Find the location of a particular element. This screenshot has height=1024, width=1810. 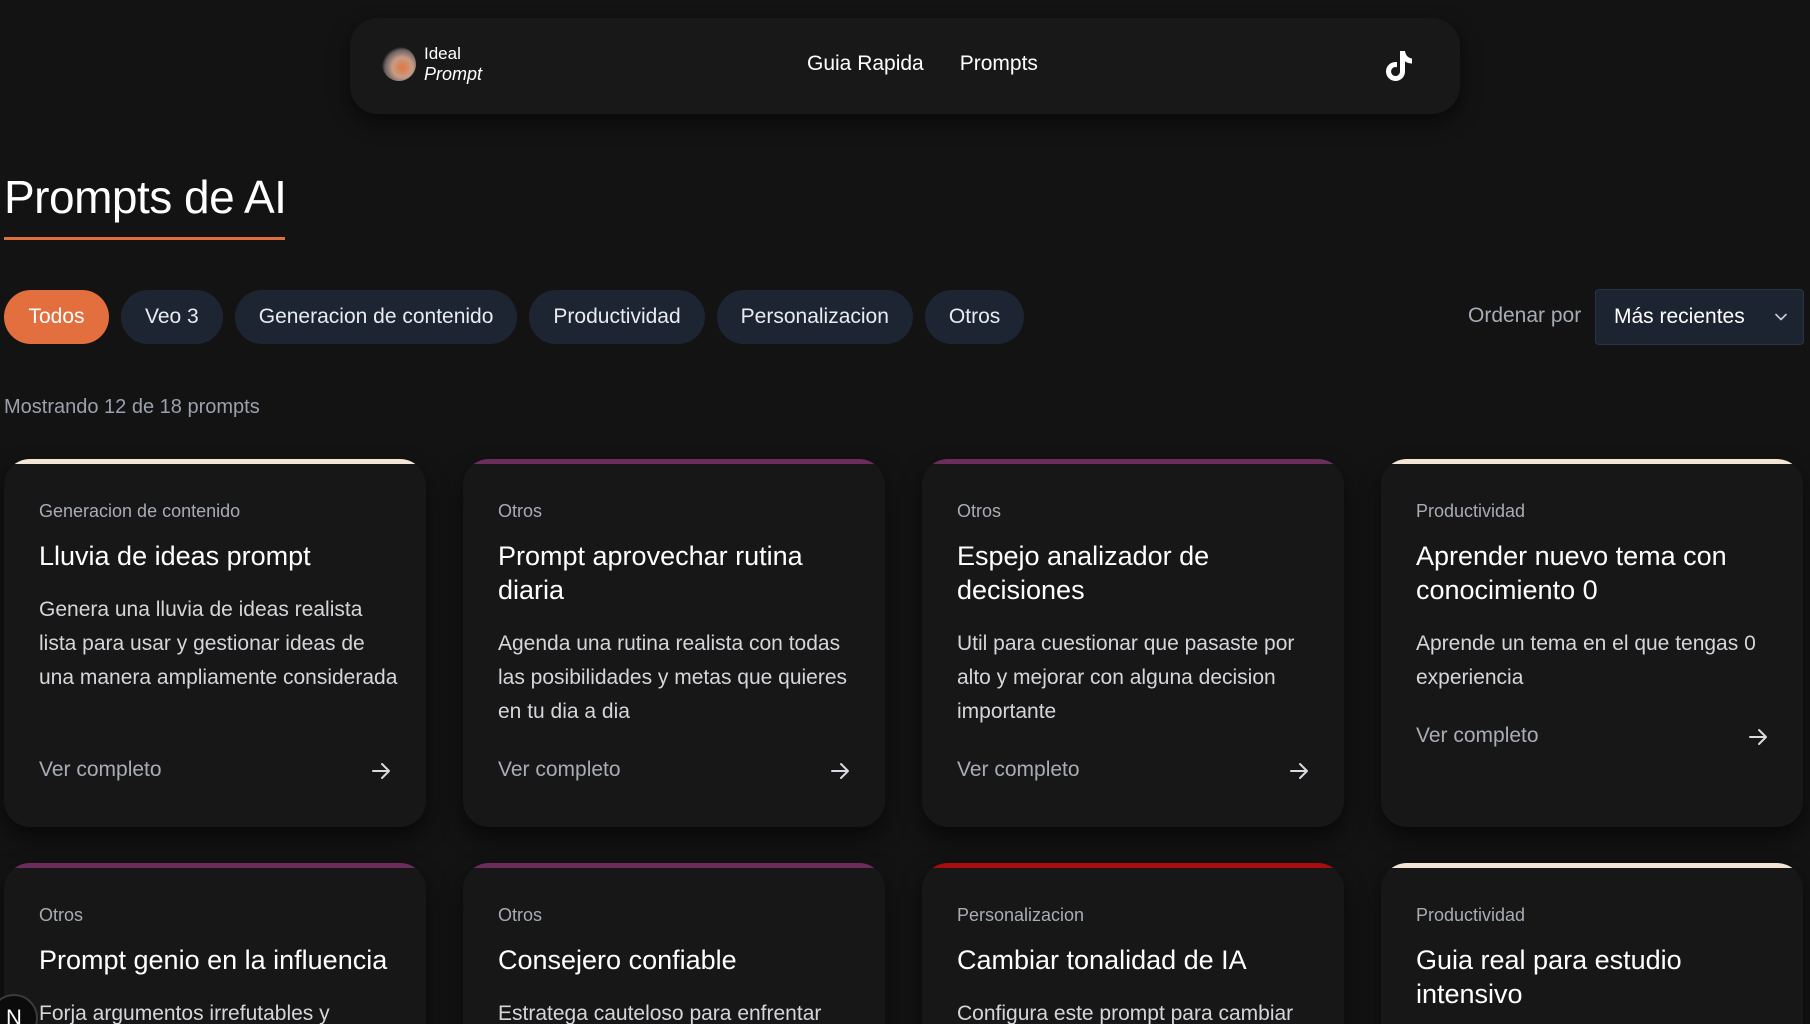

card-title: Cambiar tonalidad de IA is located at coordinates (1102, 960).